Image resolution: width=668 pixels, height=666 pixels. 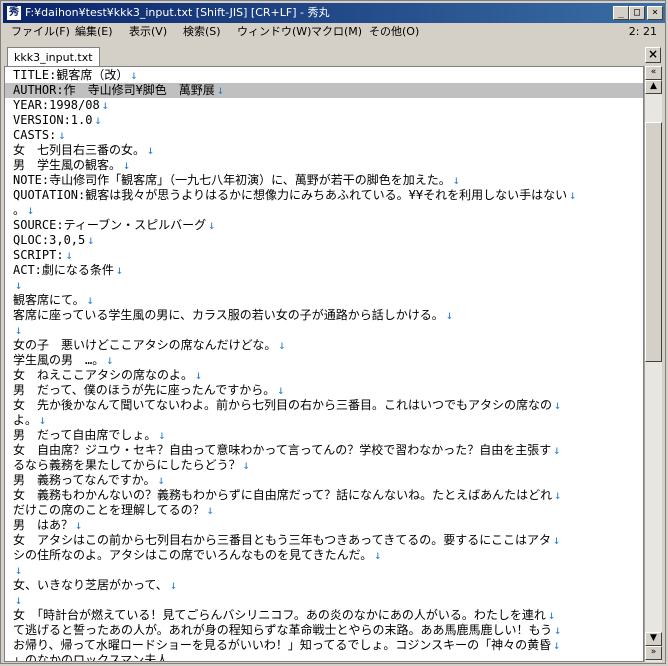 What do you see at coordinates (328, 480) in the screenshot?
I see `editor-line: 男 義務ってなんですか。 ↓` at bounding box center [328, 480].